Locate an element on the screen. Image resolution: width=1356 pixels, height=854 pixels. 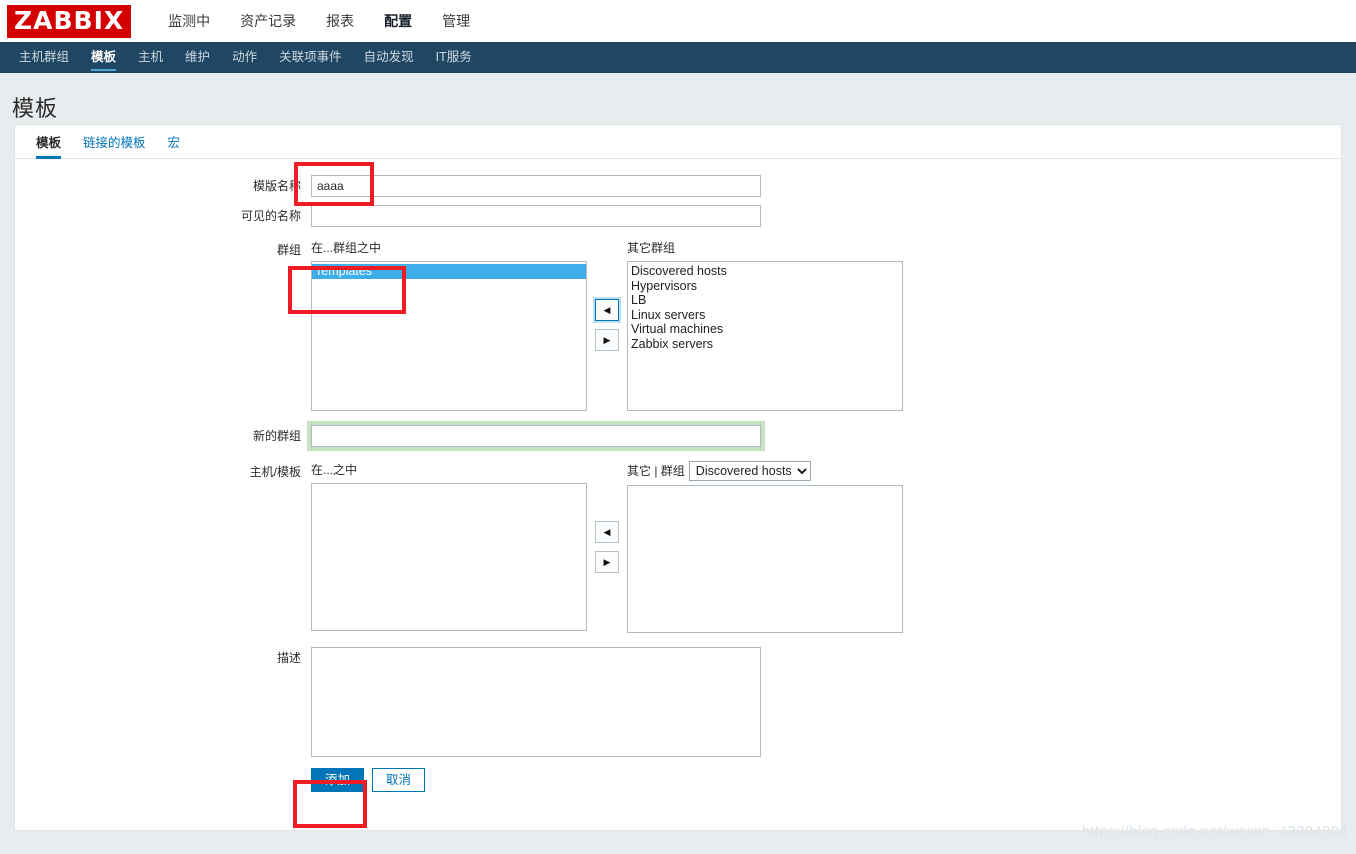
main-menu-item-reports: 报表 is located at coordinates (340, 21).